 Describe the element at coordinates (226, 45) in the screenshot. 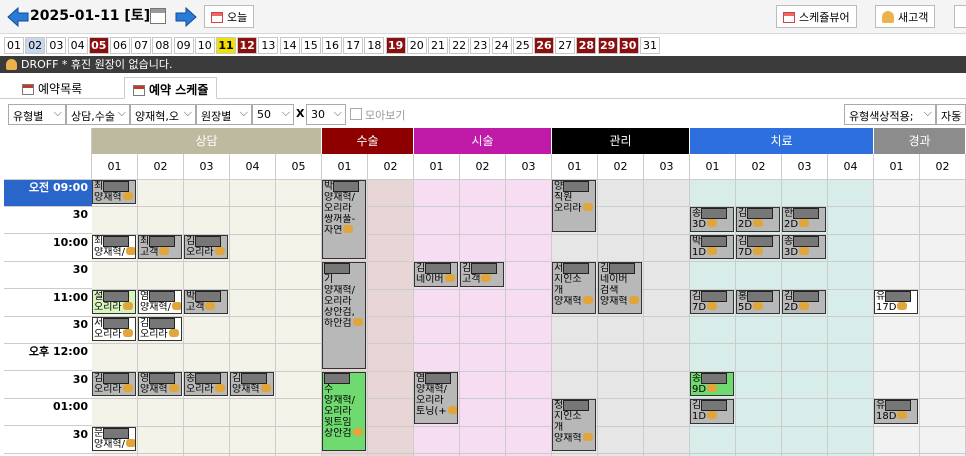

I see `day-11: 11` at that location.